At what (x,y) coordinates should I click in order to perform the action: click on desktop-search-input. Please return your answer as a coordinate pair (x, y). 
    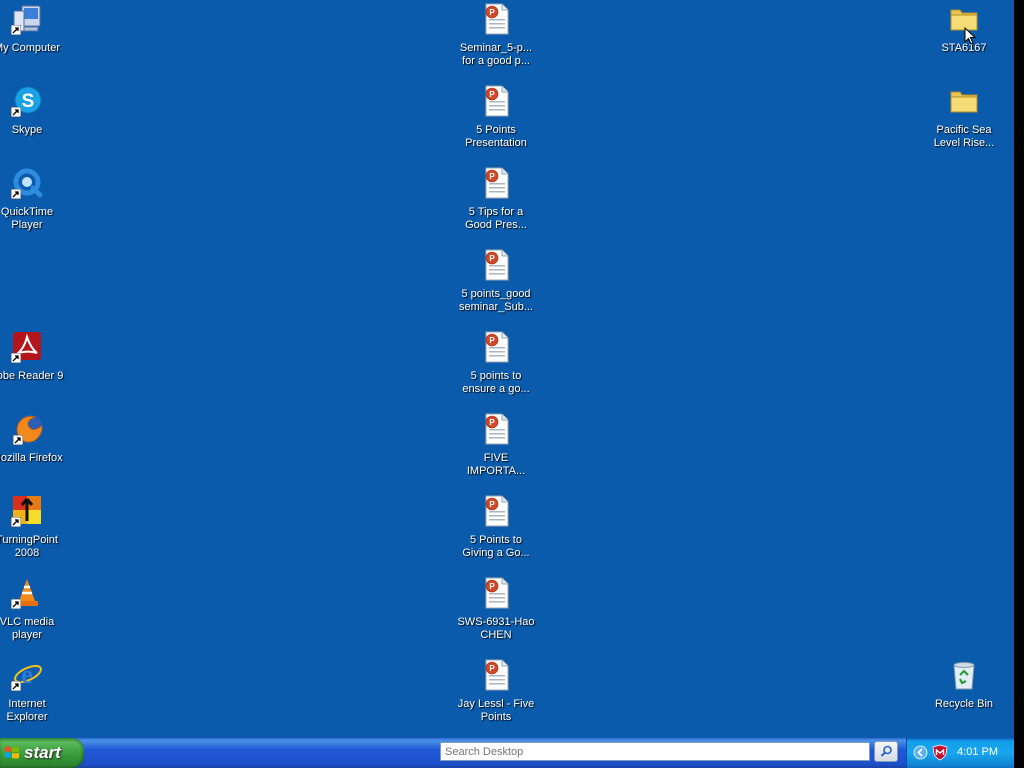
    Looking at the image, I should click on (655, 751).